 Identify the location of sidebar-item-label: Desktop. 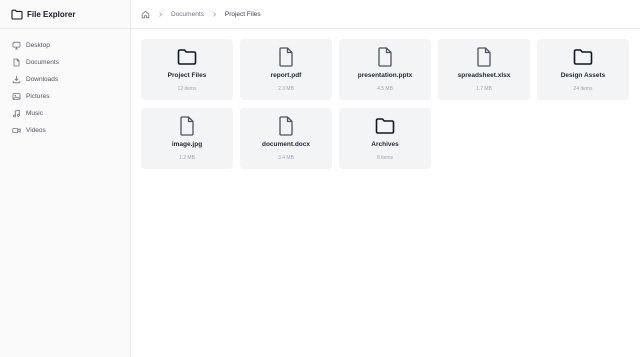
(38, 45).